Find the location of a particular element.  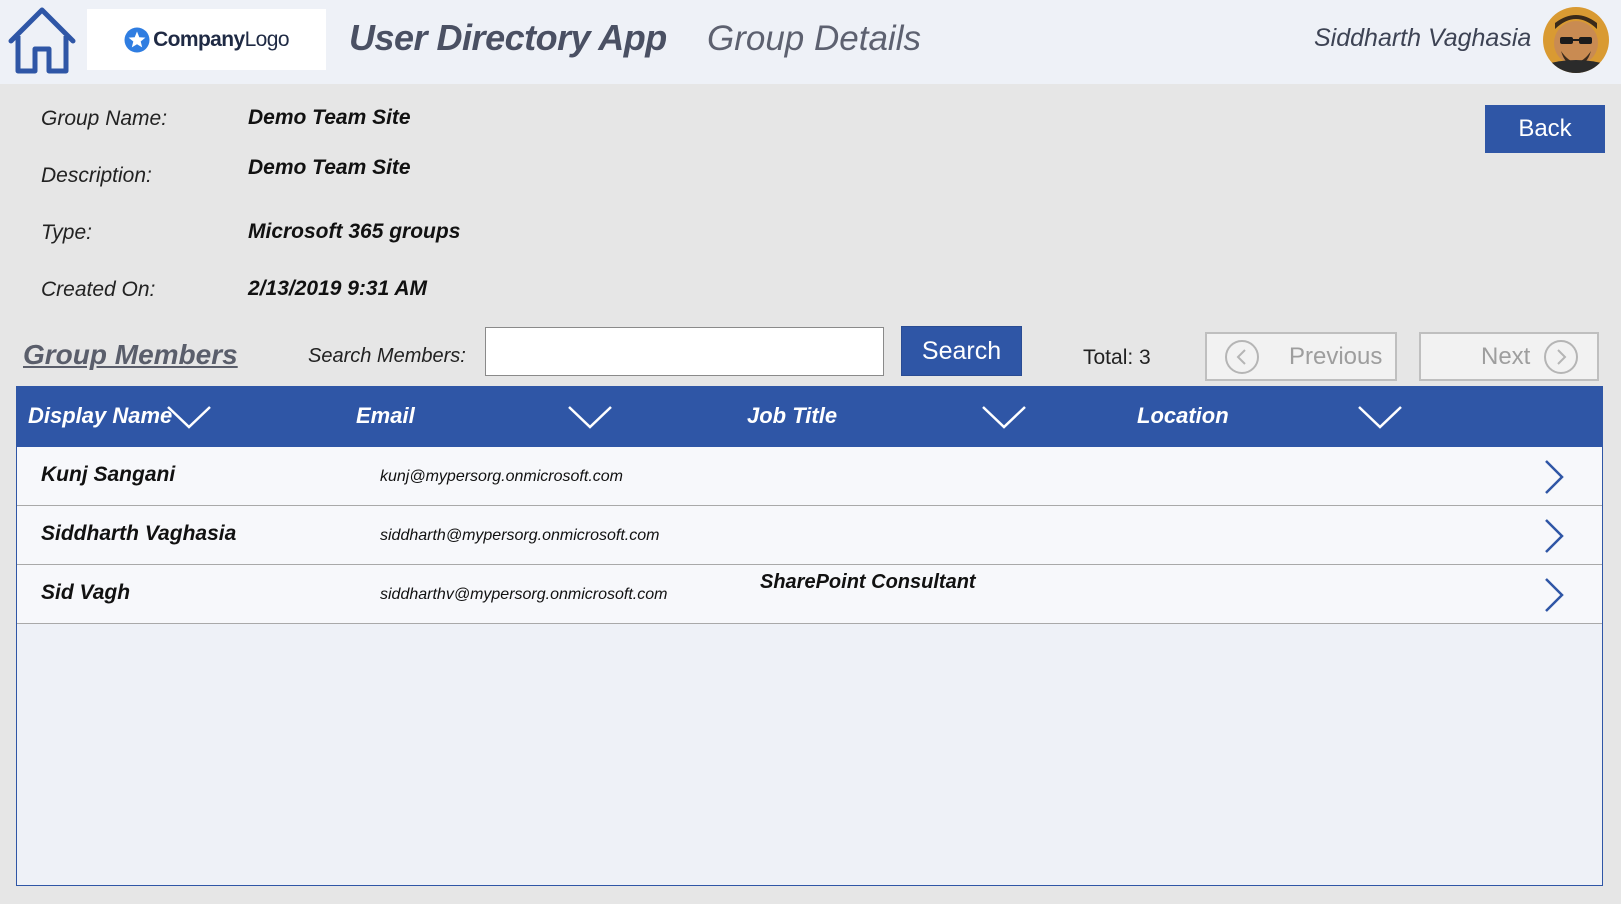

star-icon is located at coordinates (137, 39).